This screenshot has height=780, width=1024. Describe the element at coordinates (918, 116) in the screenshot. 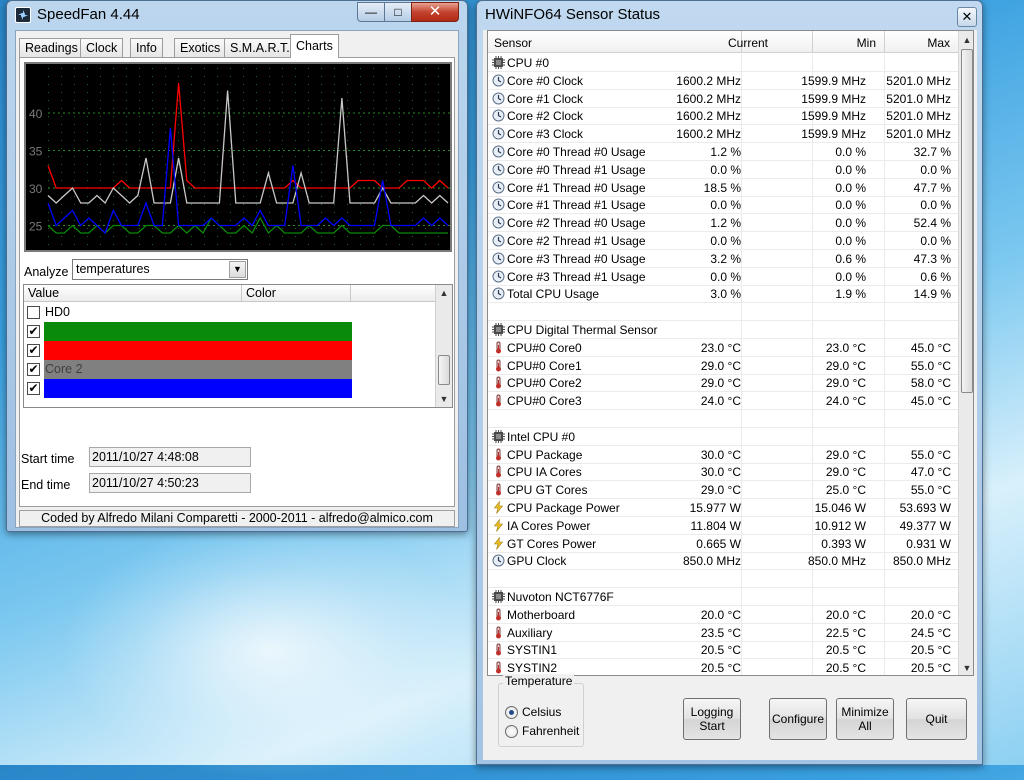

I see `sensor-max-value: 5201.0 MHz` at that location.